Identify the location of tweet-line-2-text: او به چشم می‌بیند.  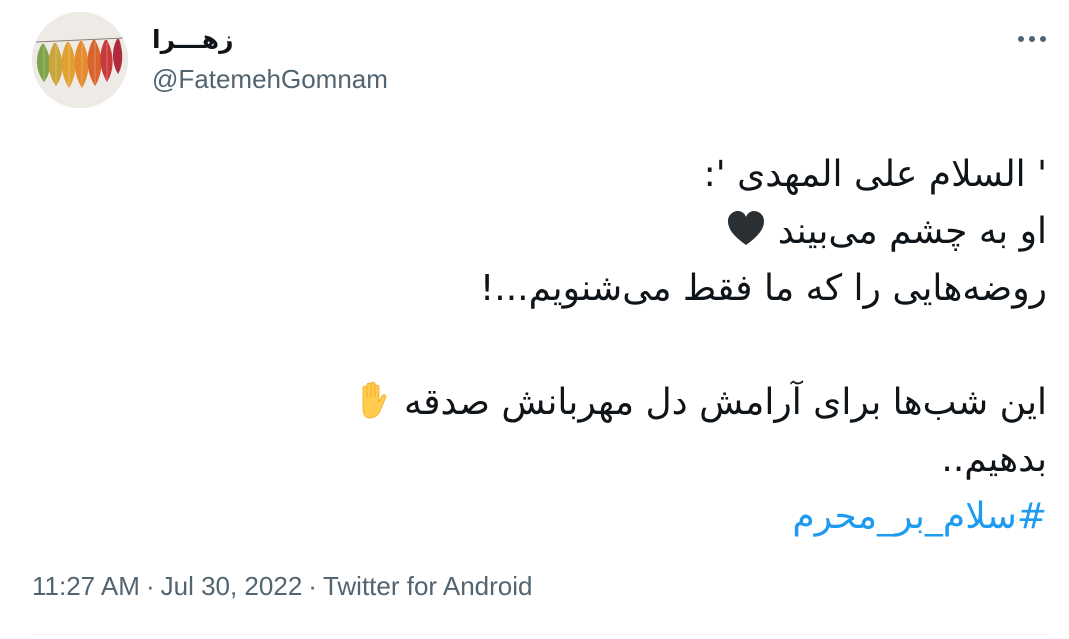
(912, 231).